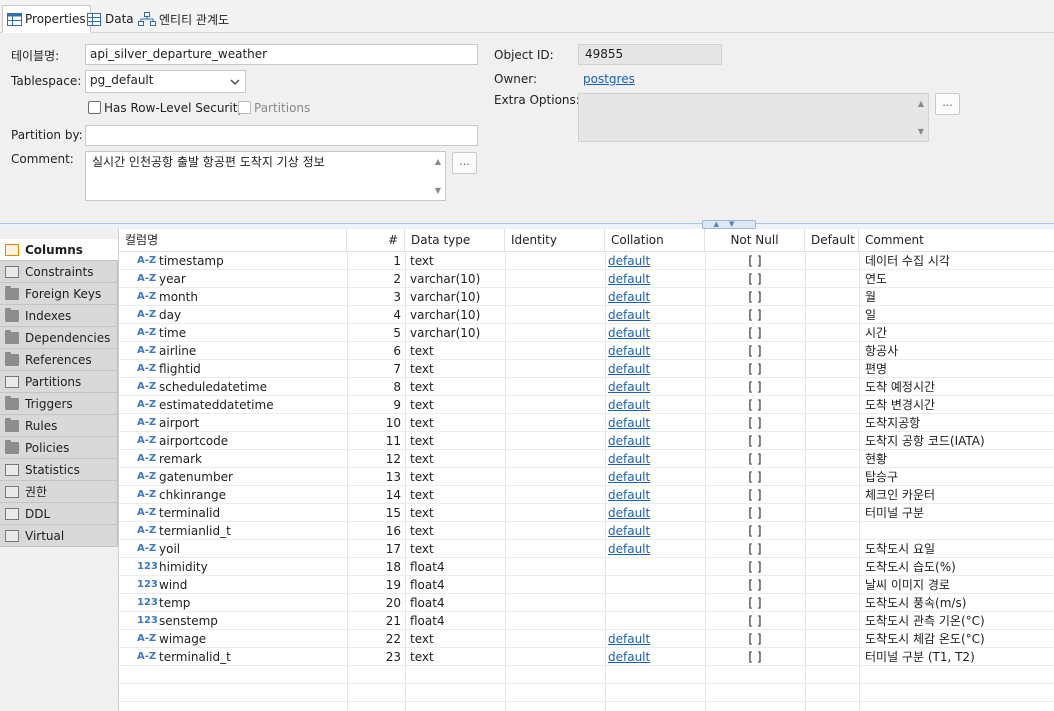 Image resolution: width=1054 pixels, height=711 pixels. I want to click on table-row: A-Z airport 10 text default[ ] 도착지공항, so click(586, 423).